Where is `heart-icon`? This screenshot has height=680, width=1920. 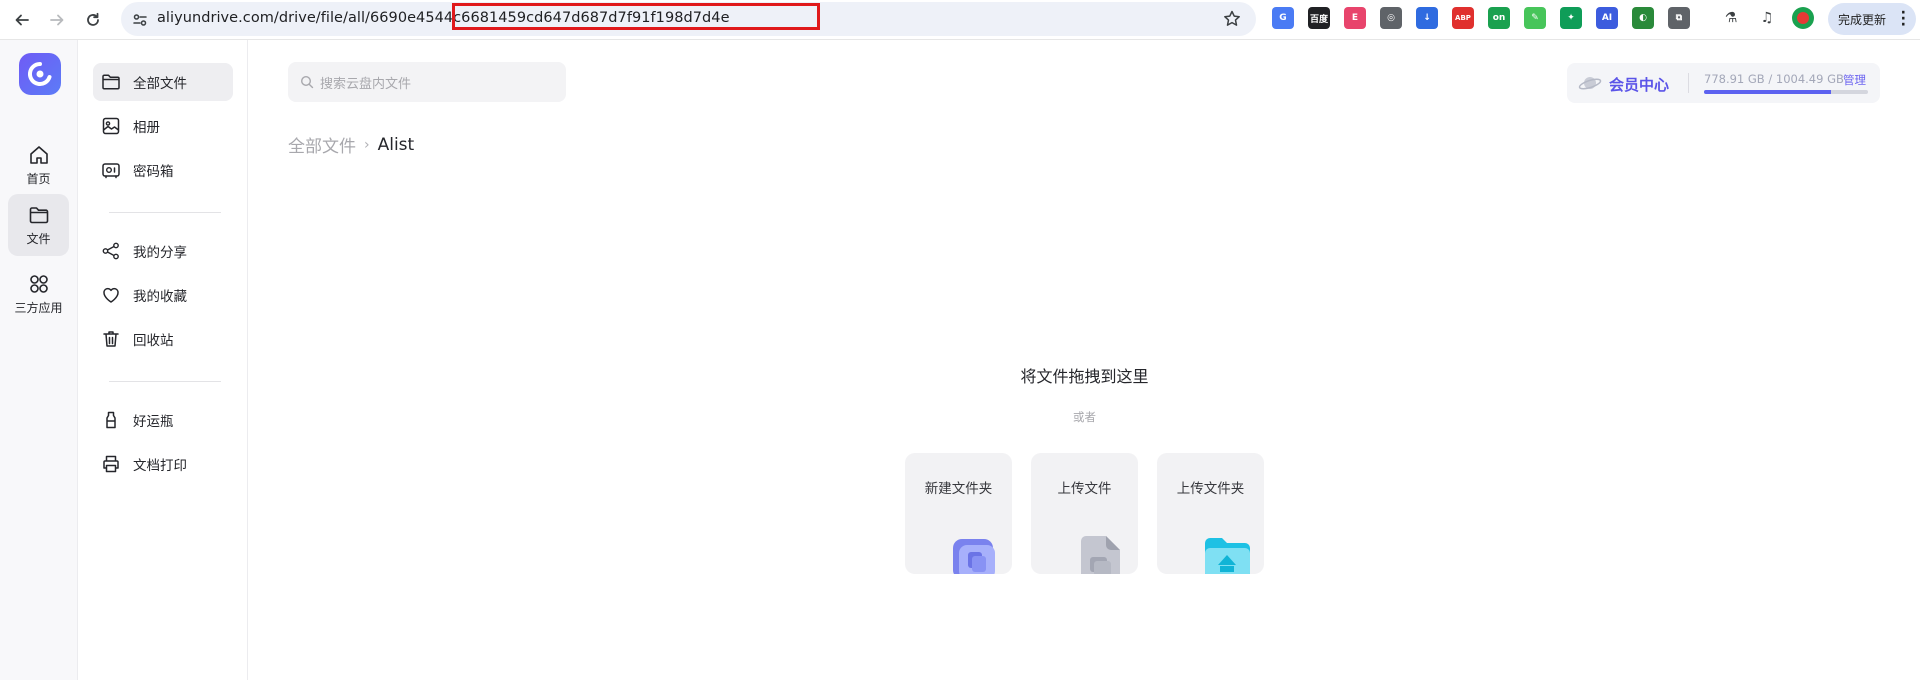
heart-icon is located at coordinates (111, 295).